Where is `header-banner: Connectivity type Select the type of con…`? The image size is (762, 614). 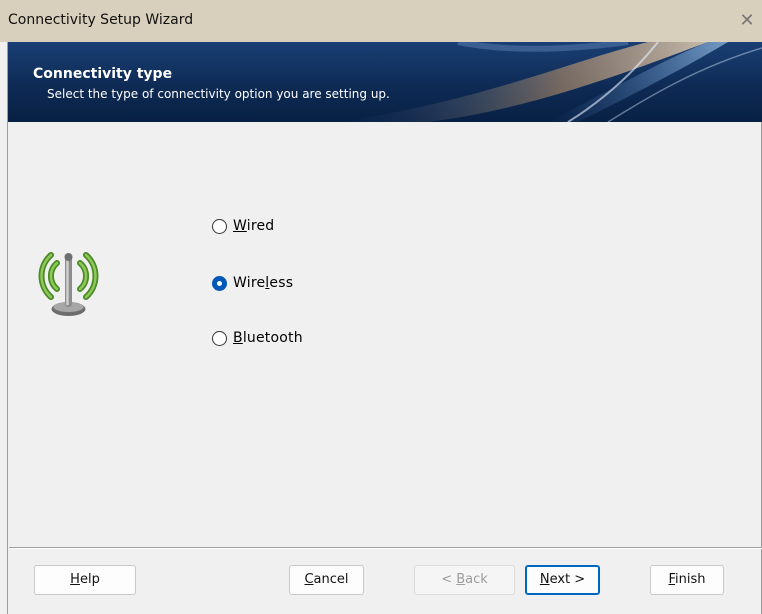
header-banner: Connectivity type Select the type of con… is located at coordinates (385, 82).